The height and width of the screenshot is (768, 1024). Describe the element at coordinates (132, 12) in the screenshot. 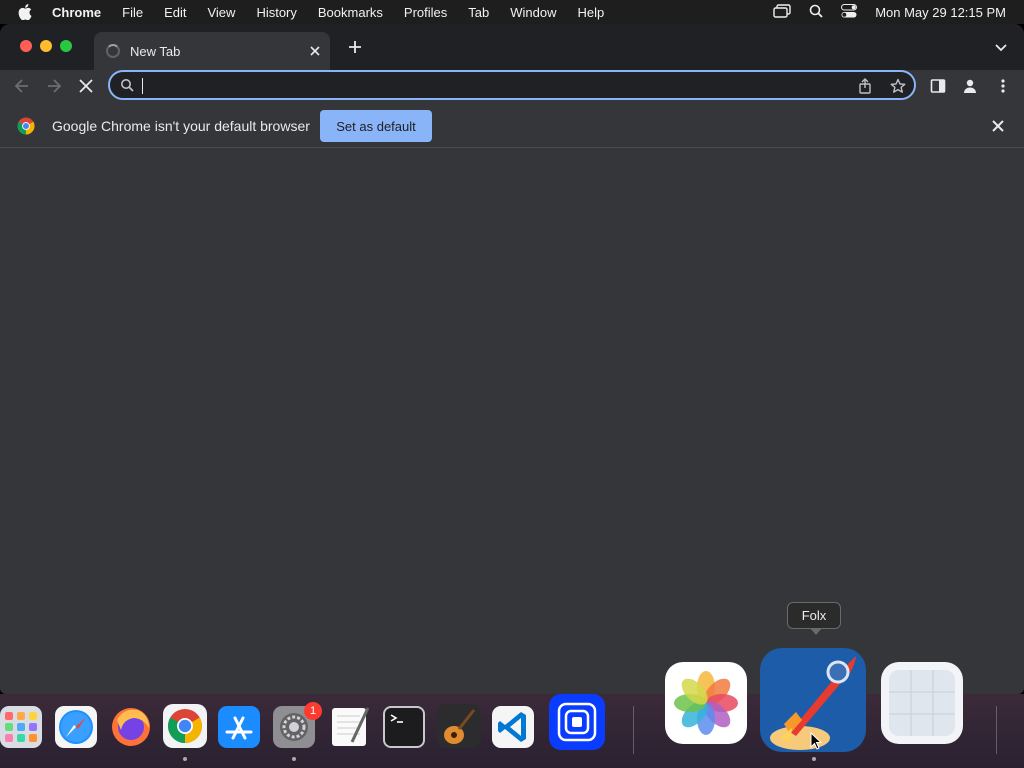

I see `menu-file: File` at that location.